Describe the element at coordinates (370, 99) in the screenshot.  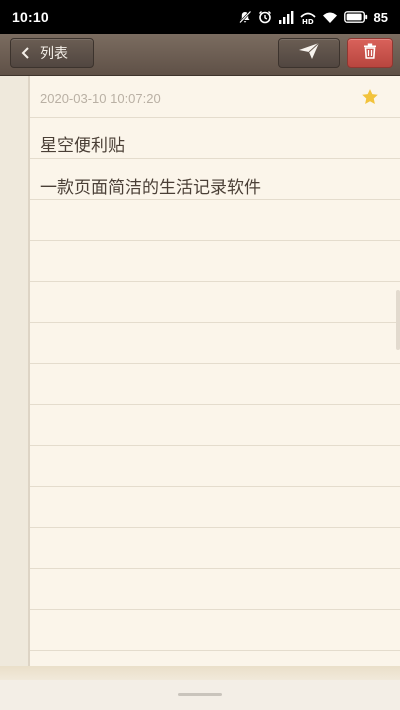
I see `star-icon` at that location.